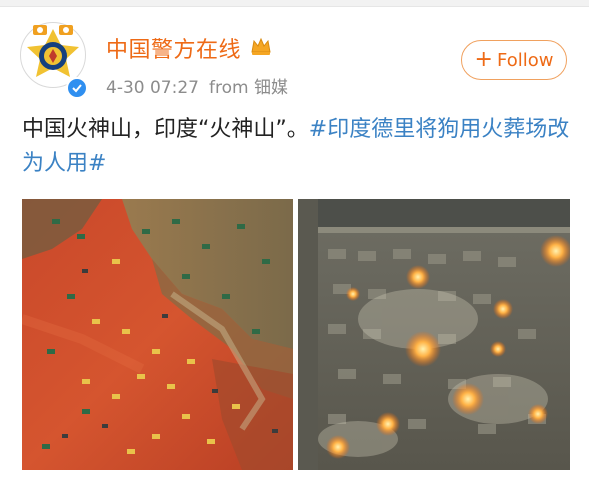 This screenshot has height=499, width=589. I want to click on account-name: 中国警方在线, so click(173, 48).